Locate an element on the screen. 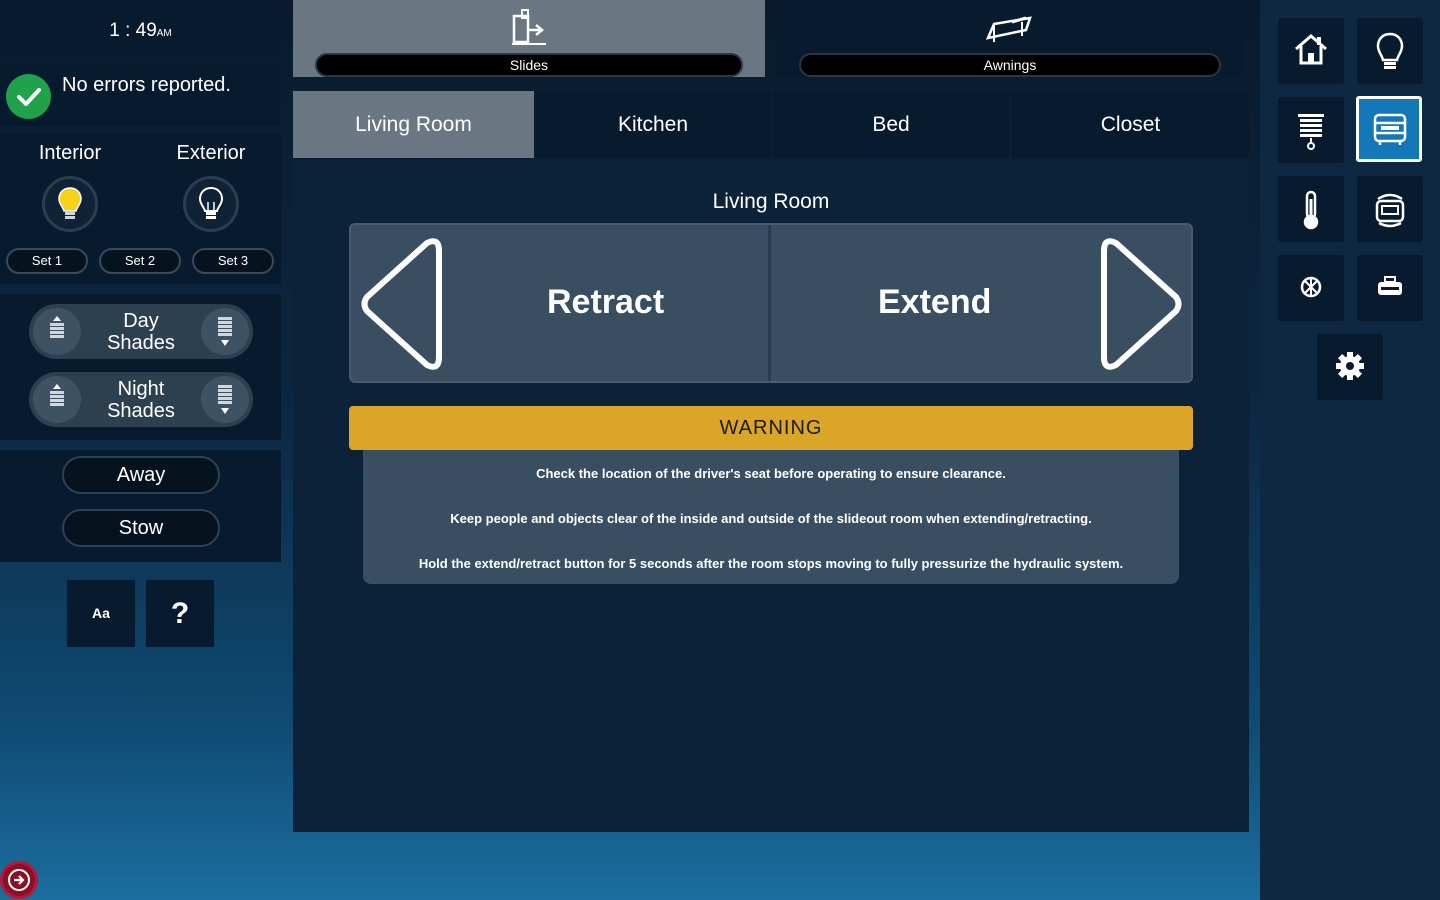  check-icon is located at coordinates (28, 96).